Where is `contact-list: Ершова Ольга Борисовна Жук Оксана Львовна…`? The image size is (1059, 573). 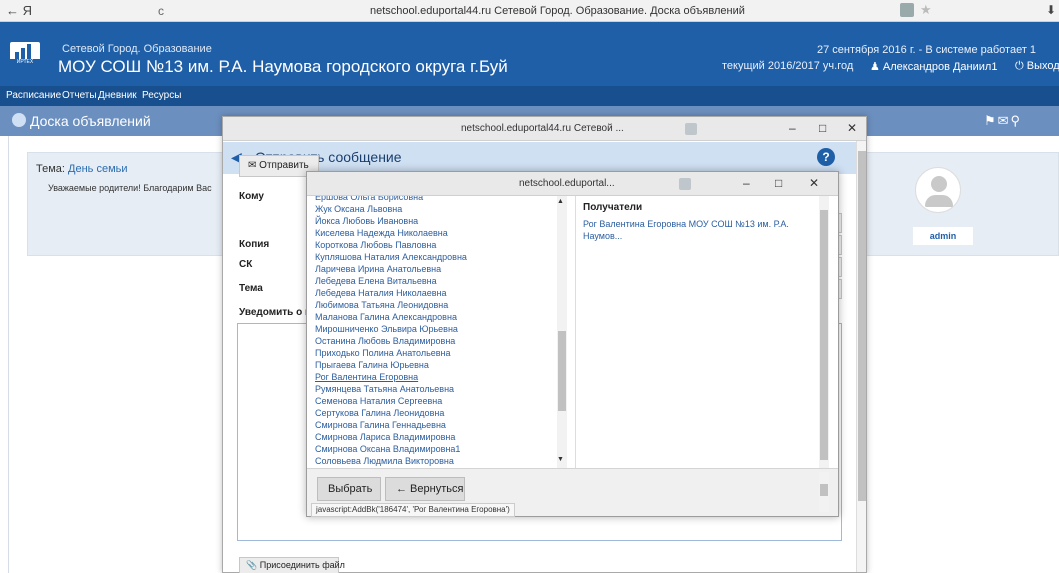
contact-list: Ершова Ольга Борисовна Жук Оксана Львовна… is located at coordinates (440, 332).